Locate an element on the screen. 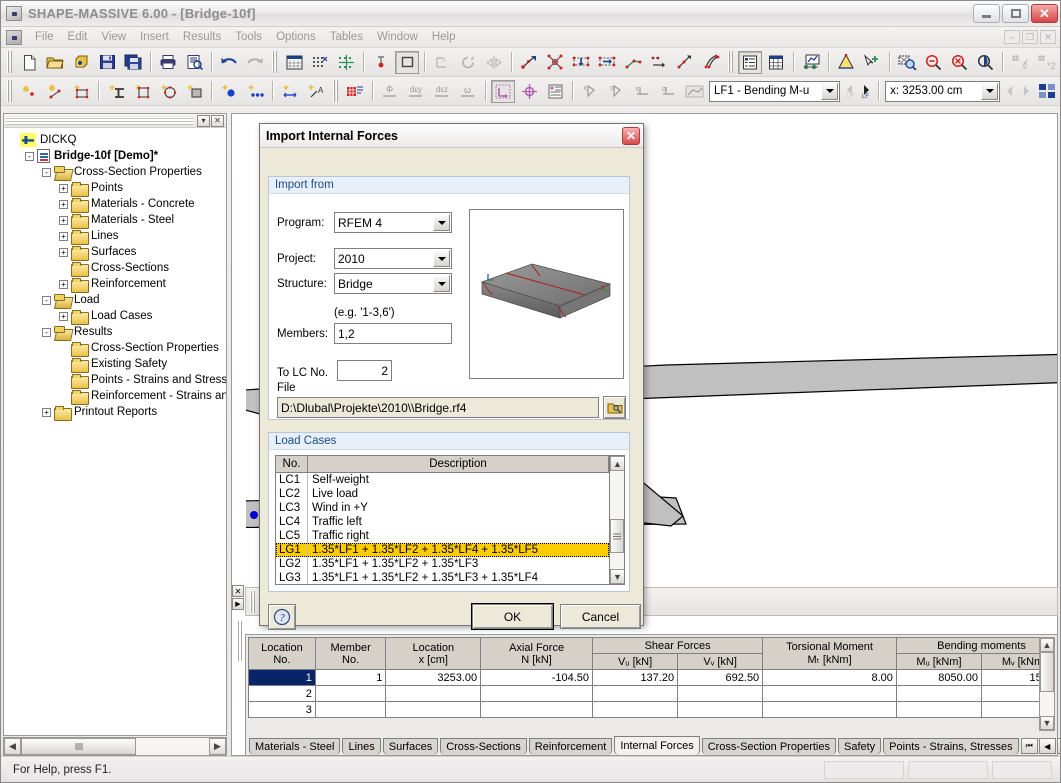  menu-item-file: File is located at coordinates (44, 37).